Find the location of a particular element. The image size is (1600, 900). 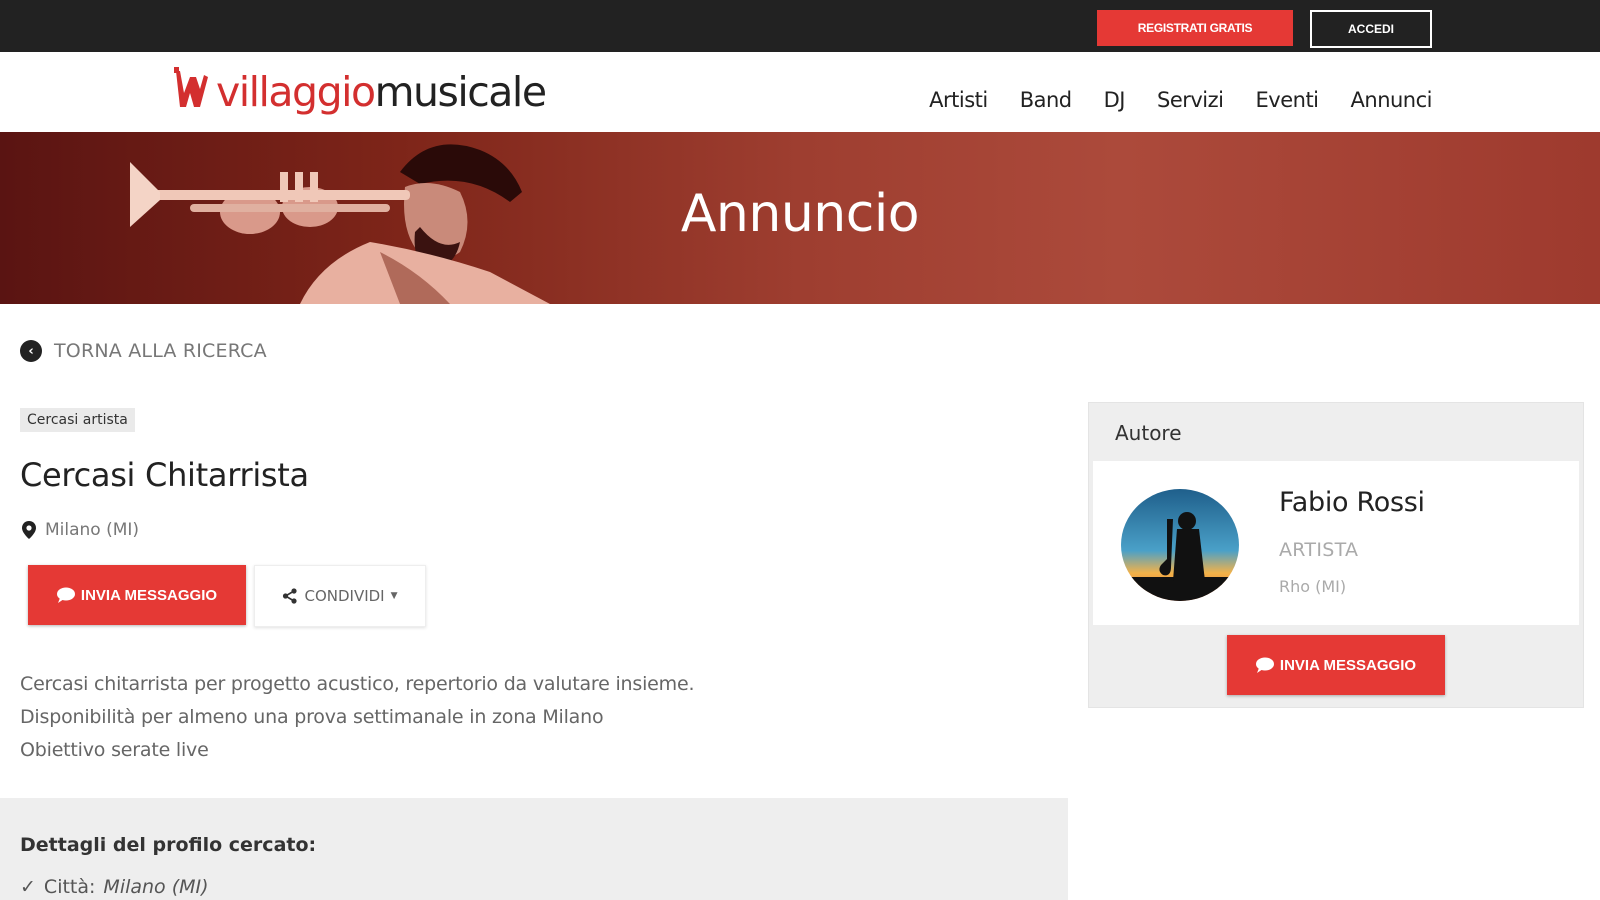

author-heading: Autore is located at coordinates (1148, 433).